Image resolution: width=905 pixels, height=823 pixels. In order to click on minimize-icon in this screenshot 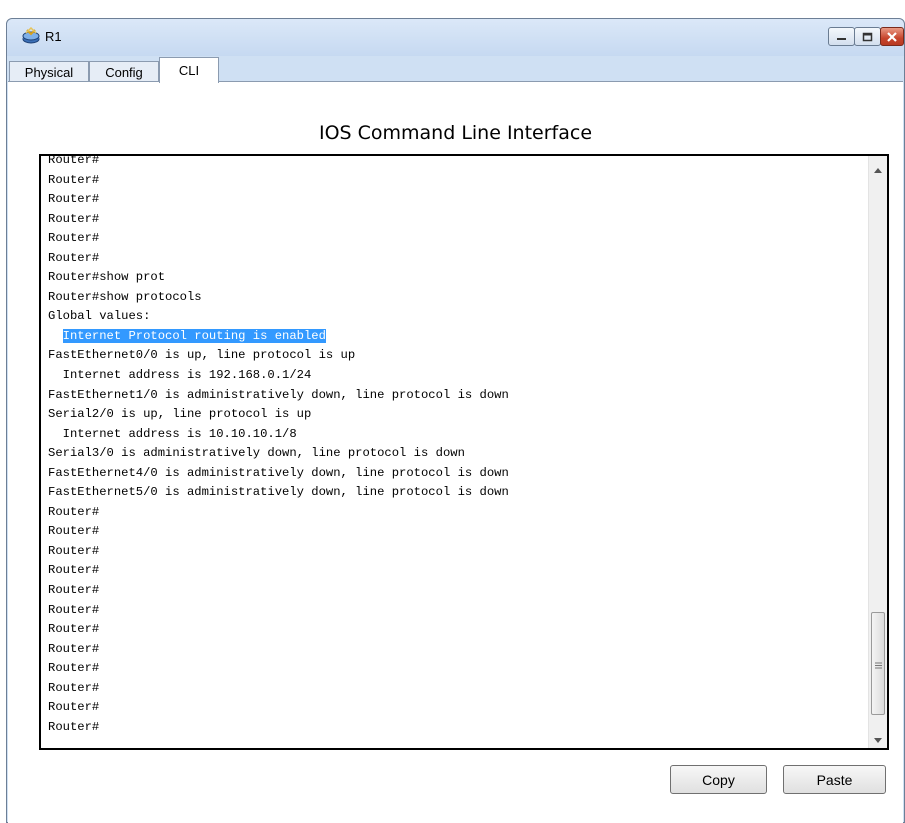, I will do `click(842, 37)`.